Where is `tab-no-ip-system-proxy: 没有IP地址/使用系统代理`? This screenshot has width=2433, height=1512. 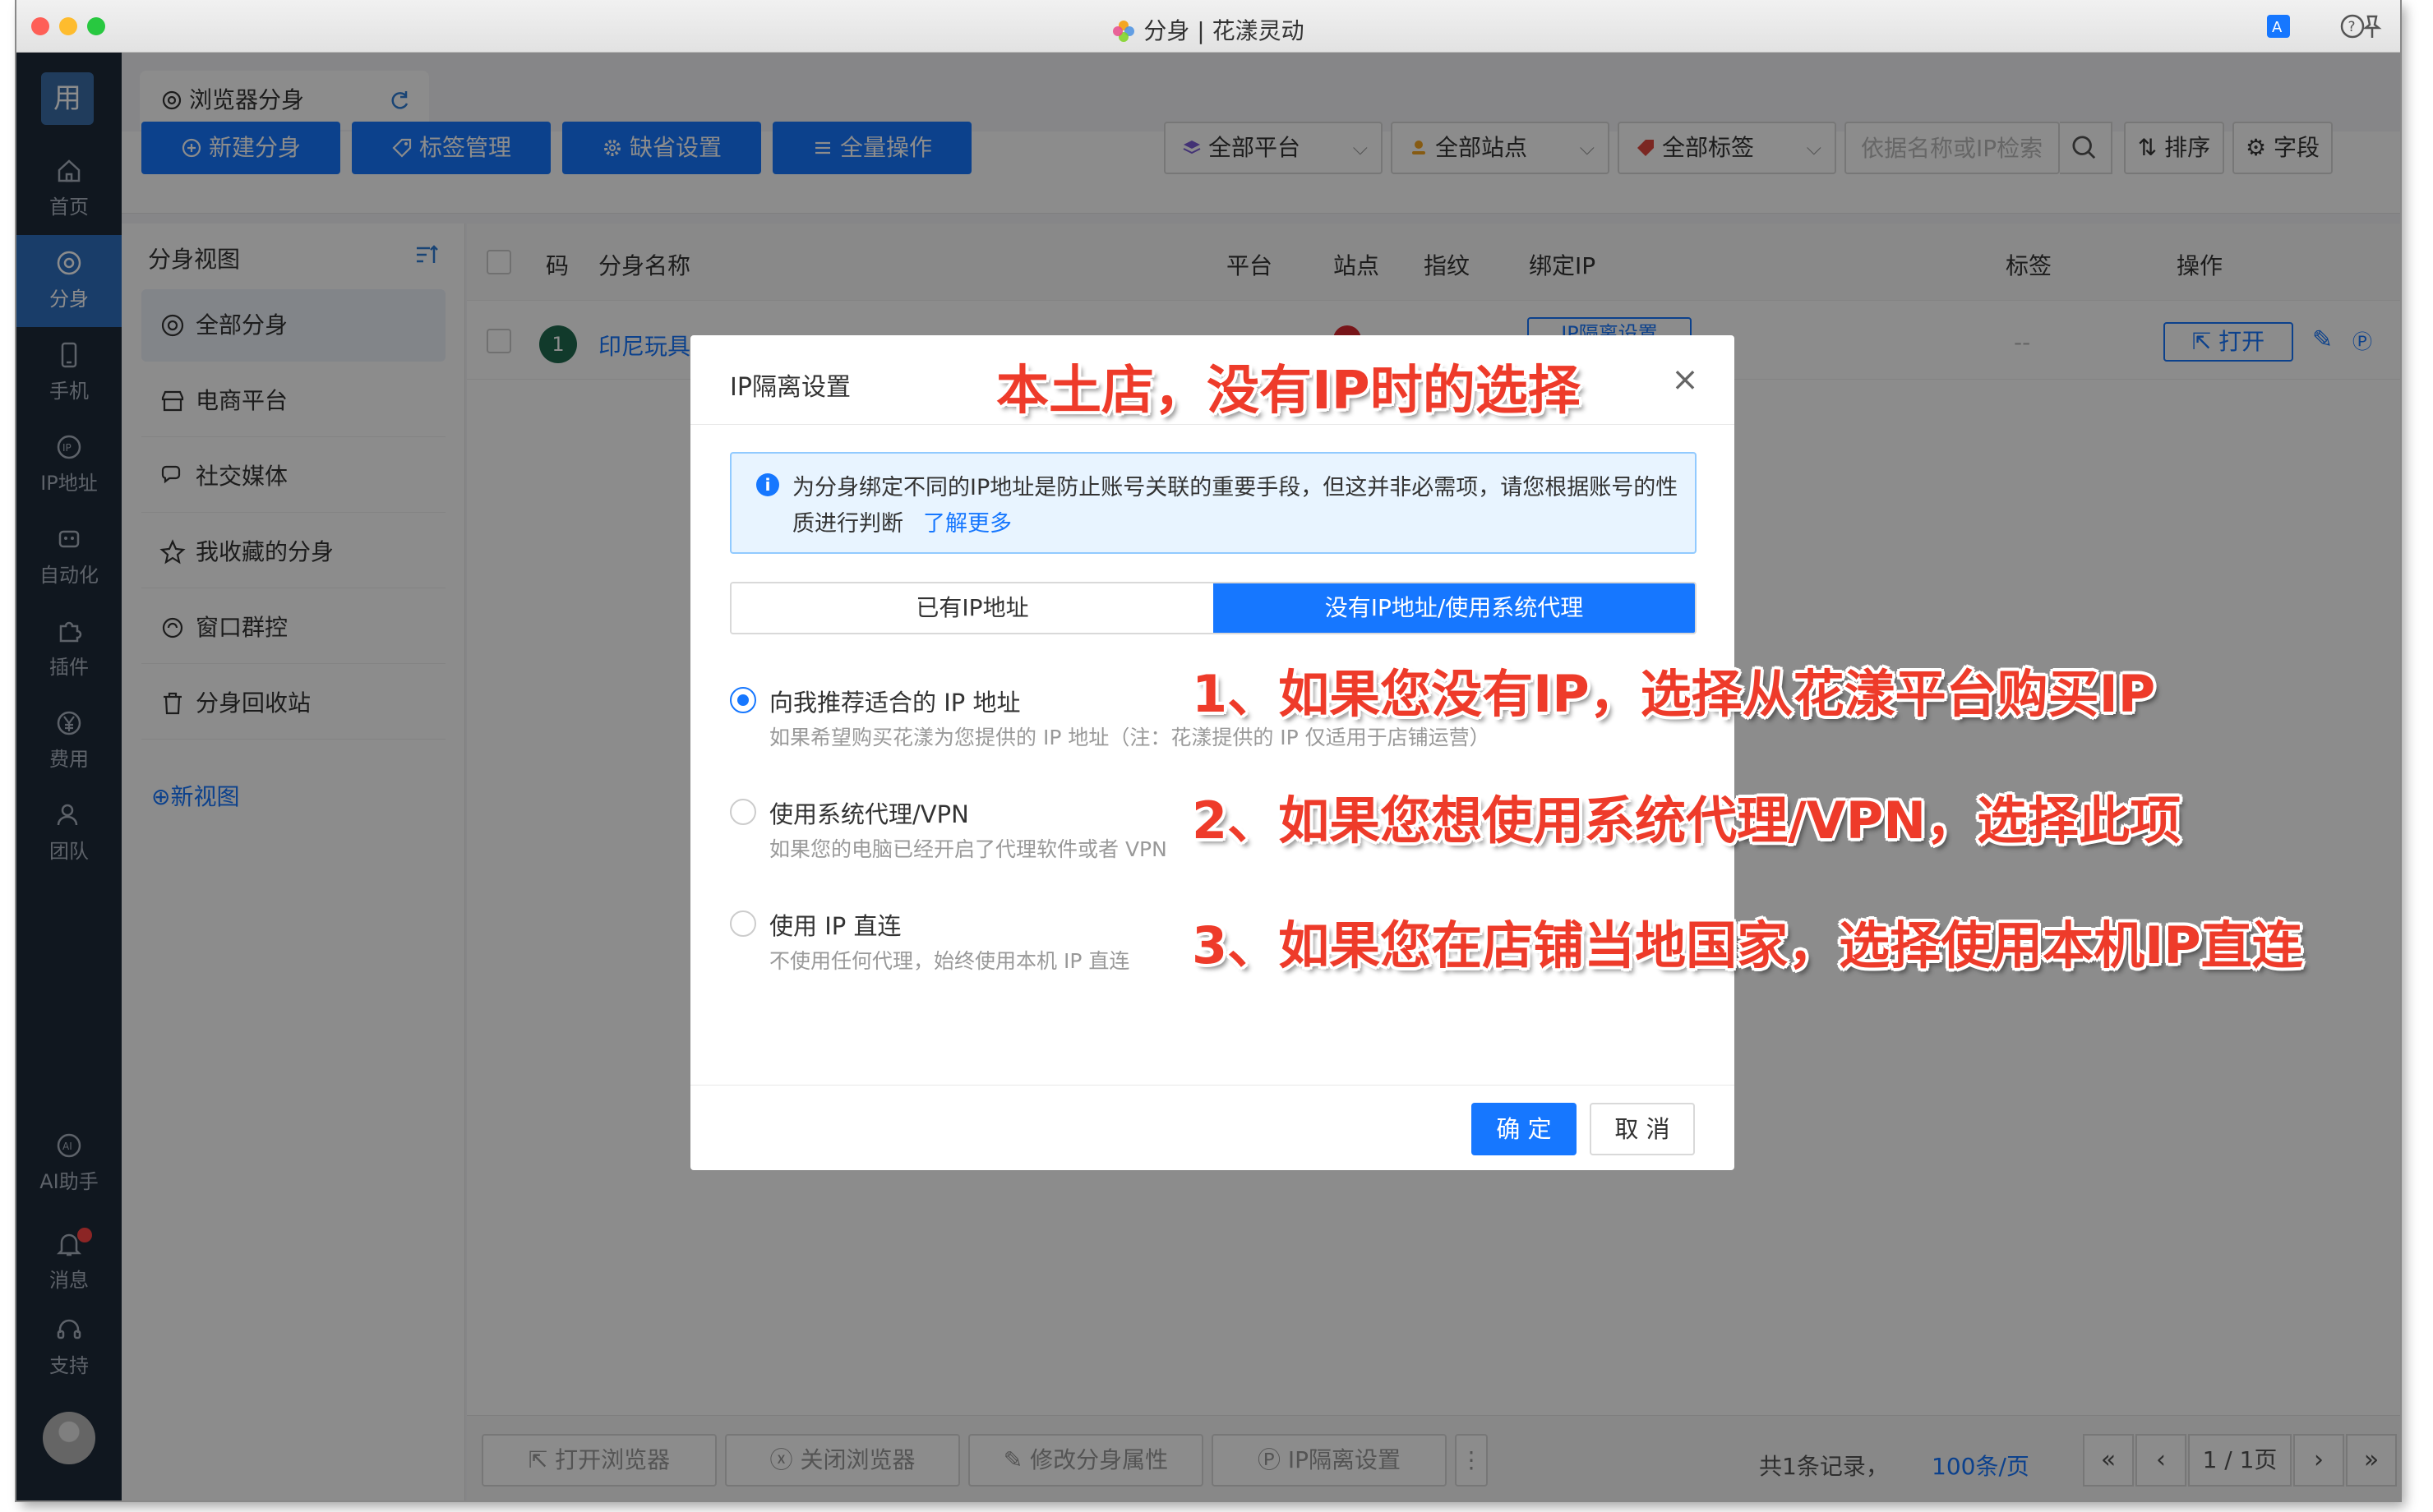 tab-no-ip-system-proxy: 没有IP地址/使用系统代理 is located at coordinates (1454, 608).